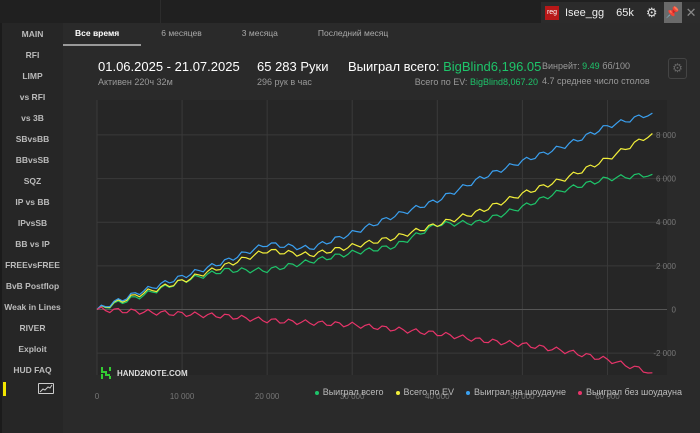 The height and width of the screenshot is (433, 700). I want to click on logo-text: HAND2NOTE.COM, so click(152, 373).